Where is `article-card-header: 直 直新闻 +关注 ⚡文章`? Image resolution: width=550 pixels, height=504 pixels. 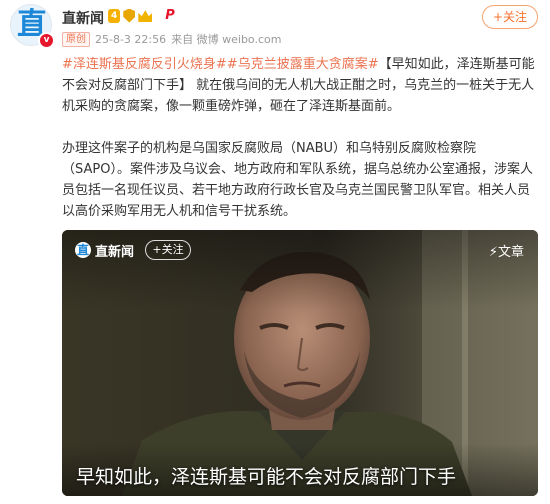
article-card-header: 直 直新闻 +关注 ⚡文章 is located at coordinates (300, 250).